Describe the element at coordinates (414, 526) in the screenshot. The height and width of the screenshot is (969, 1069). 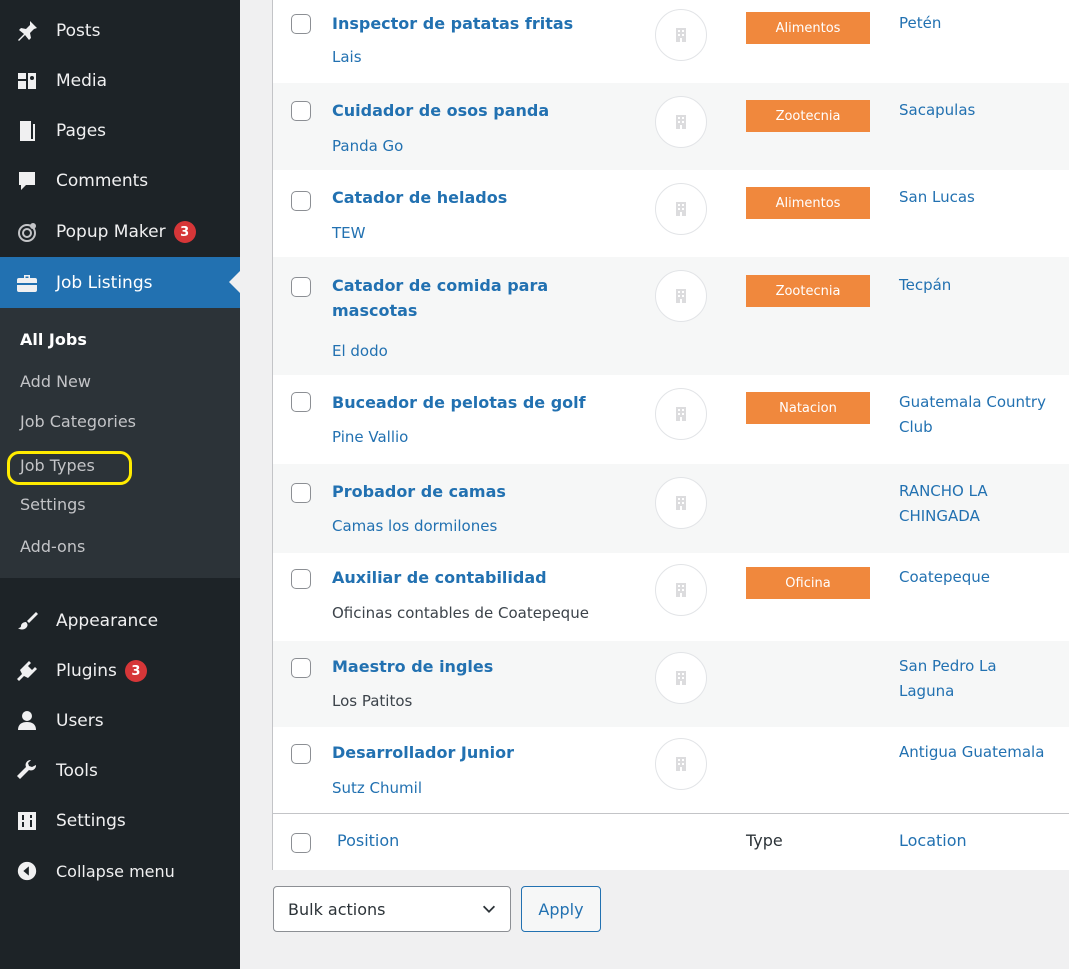
I see `company-name: Camas los dormilones` at that location.